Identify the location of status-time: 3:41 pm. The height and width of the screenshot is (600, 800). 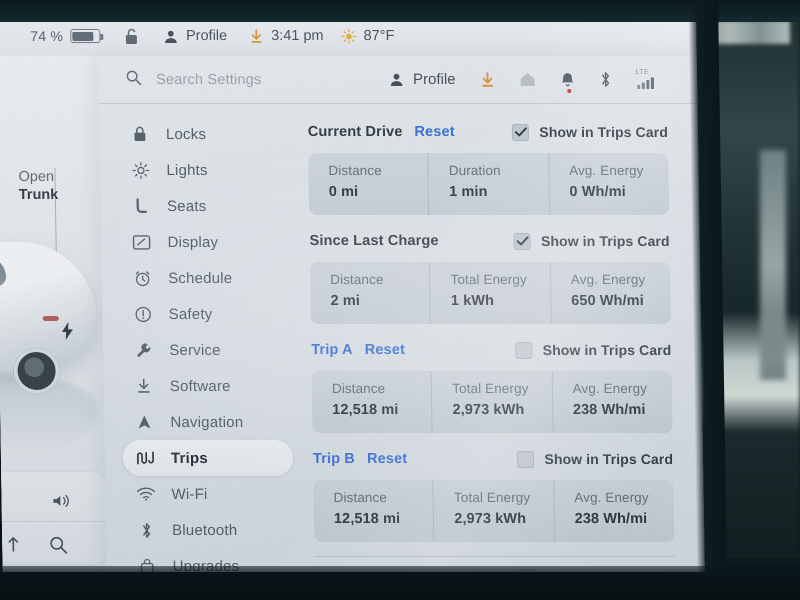
(286, 36).